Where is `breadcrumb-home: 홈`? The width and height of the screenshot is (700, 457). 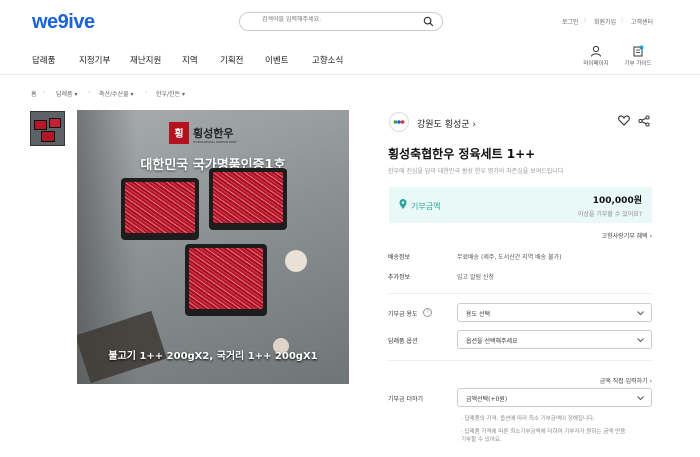
breadcrumb-home: 홈 is located at coordinates (34, 93).